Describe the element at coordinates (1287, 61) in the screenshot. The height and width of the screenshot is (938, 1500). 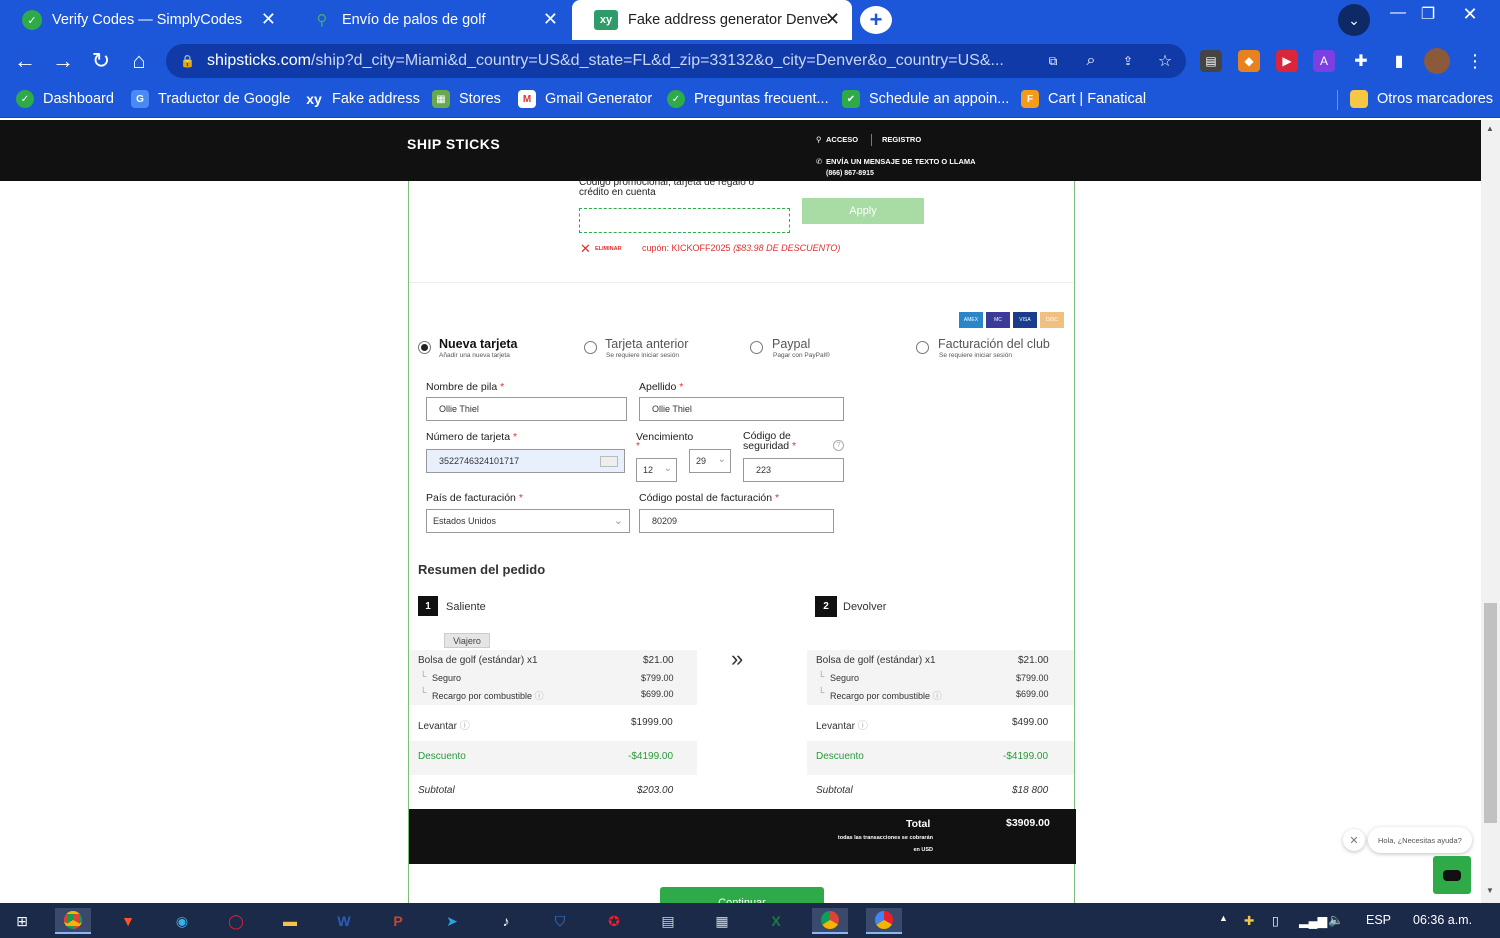
I see `extension-red-icon: ▶` at that location.